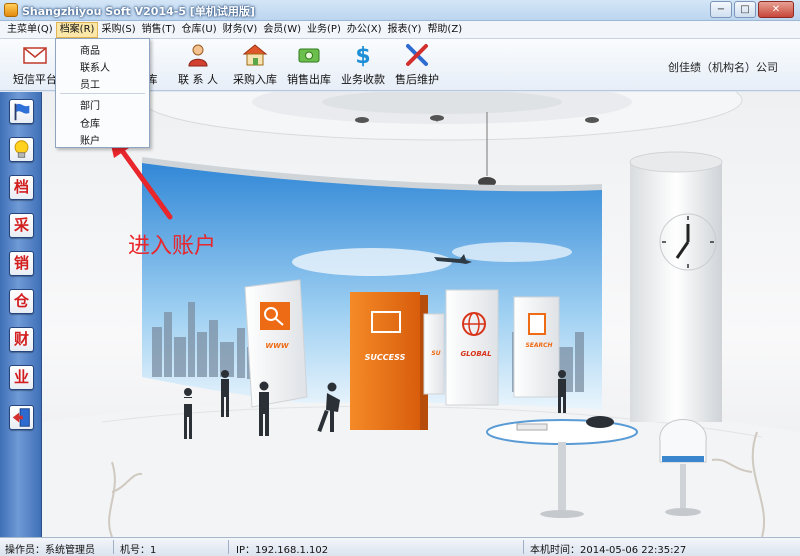 The width and height of the screenshot is (800, 556). I want to click on sidebar-flag-button, so click(21, 111).